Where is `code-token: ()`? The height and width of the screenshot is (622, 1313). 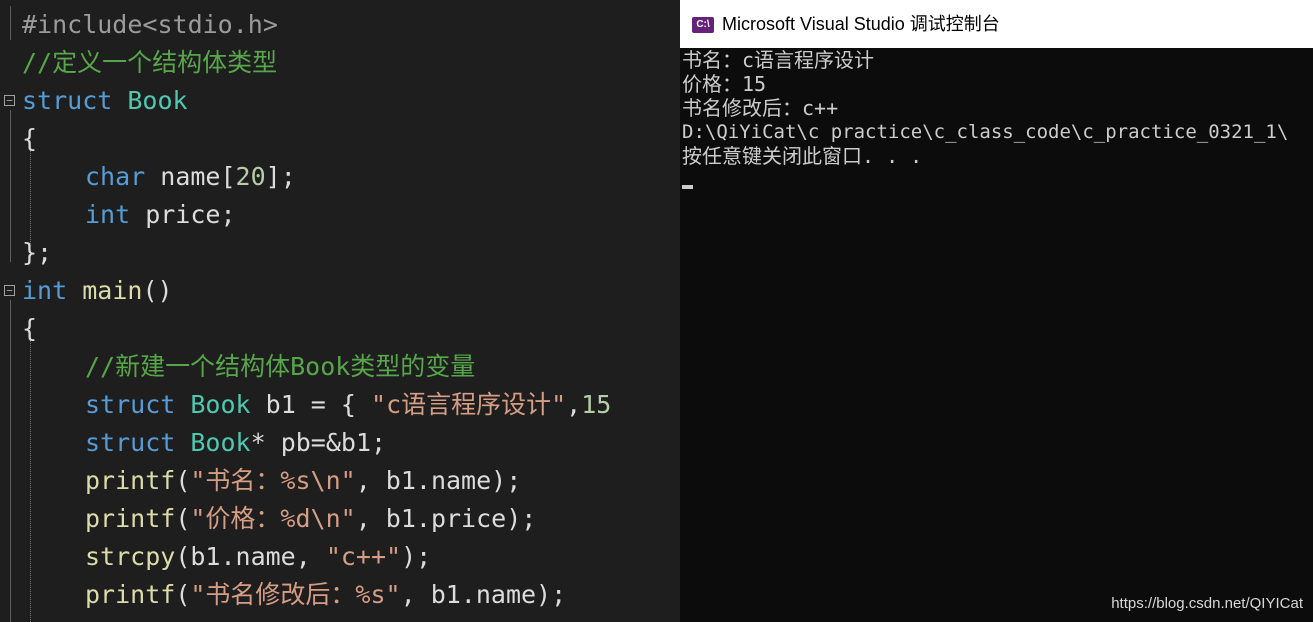 code-token: () is located at coordinates (157, 290).